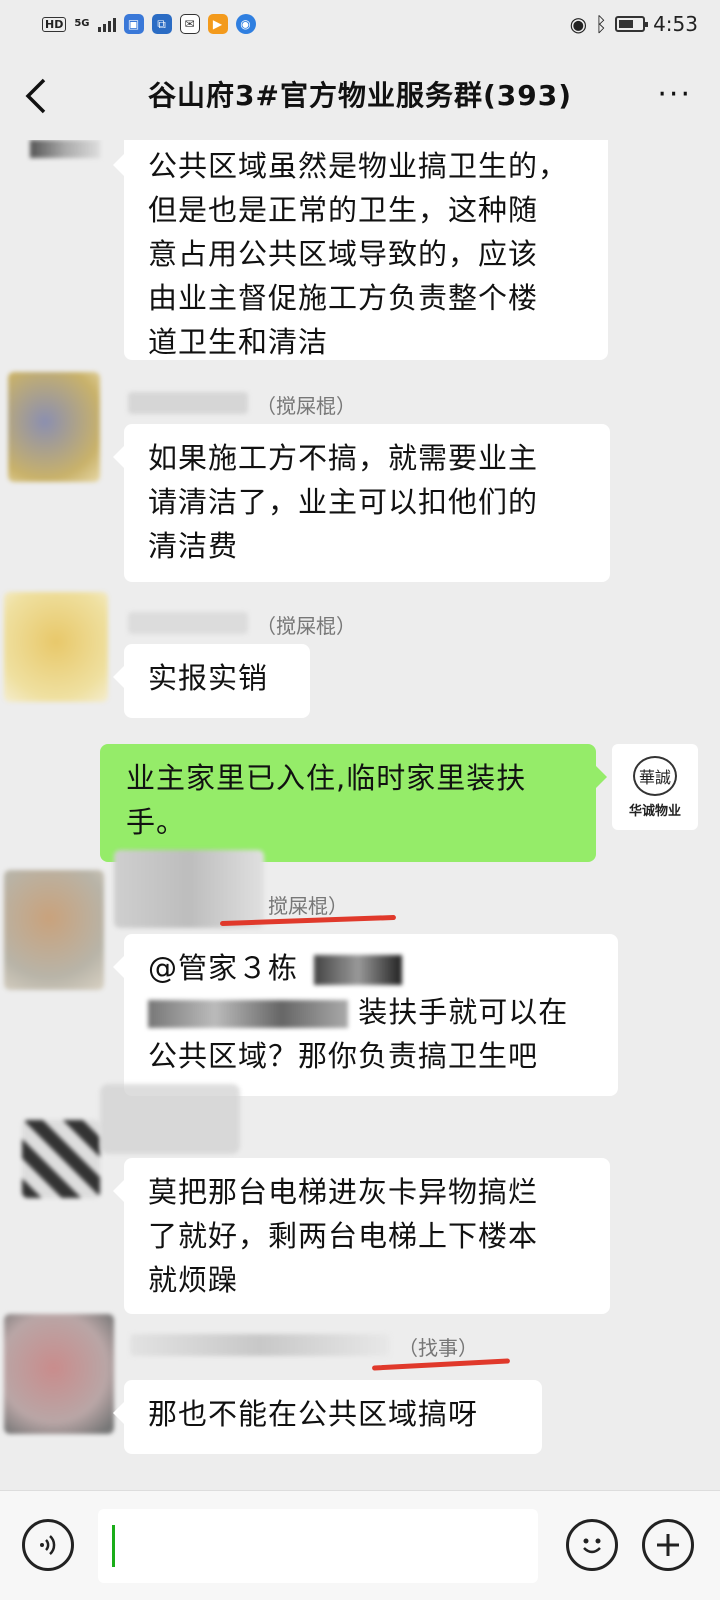 The height and width of the screenshot is (1600, 720). I want to click on plus-icon, so click(668, 1545).